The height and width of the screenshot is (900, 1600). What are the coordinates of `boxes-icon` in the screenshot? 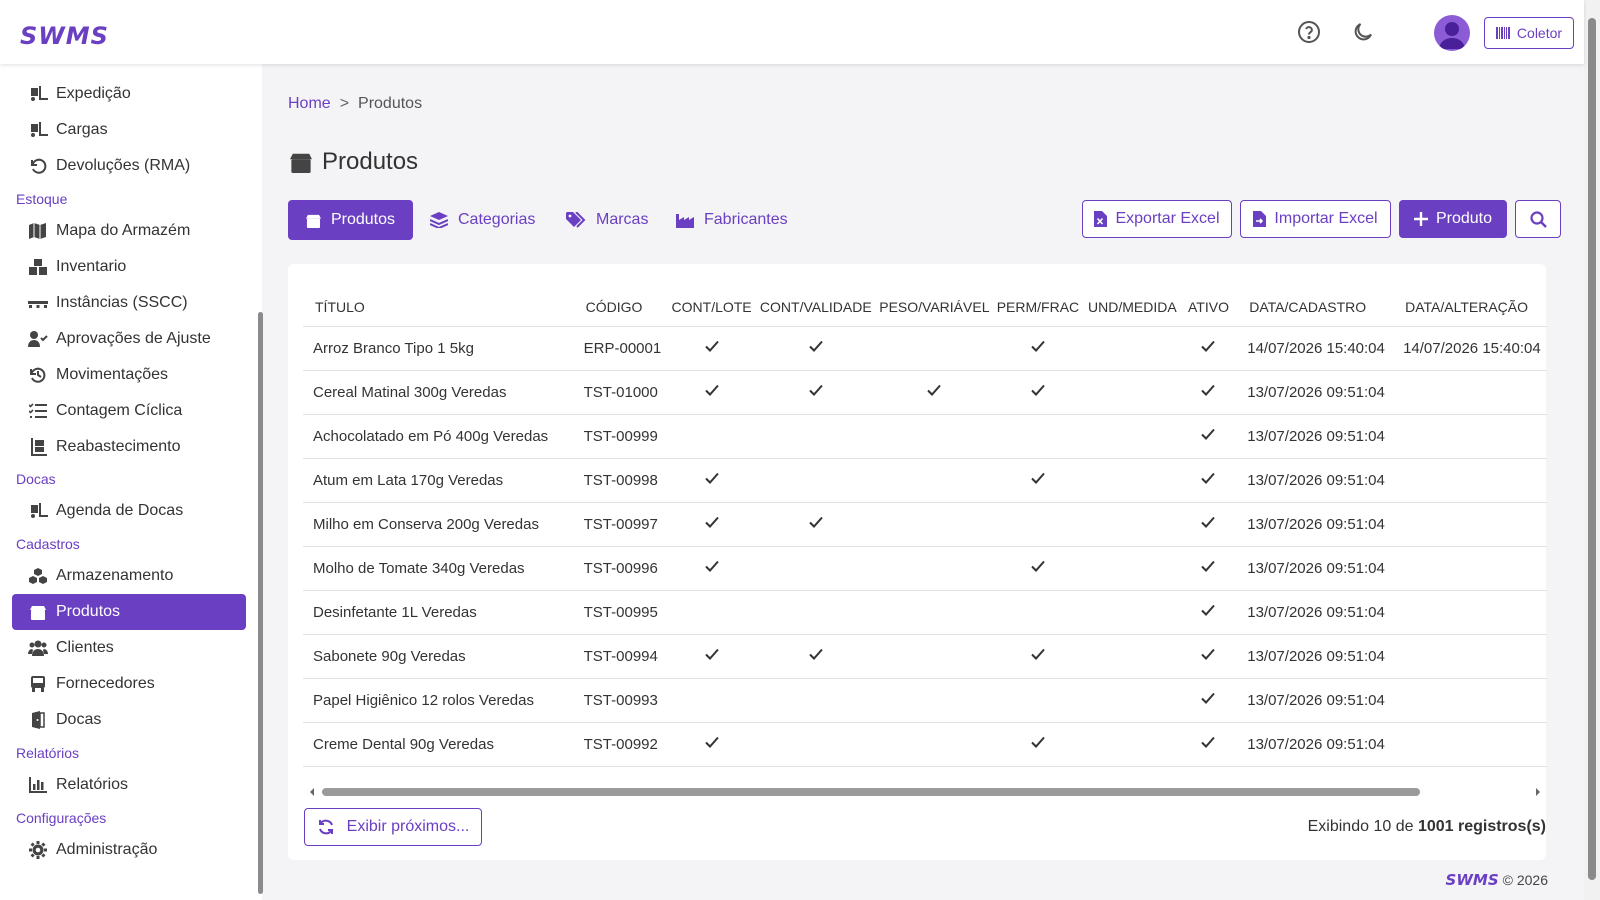 It's located at (38, 267).